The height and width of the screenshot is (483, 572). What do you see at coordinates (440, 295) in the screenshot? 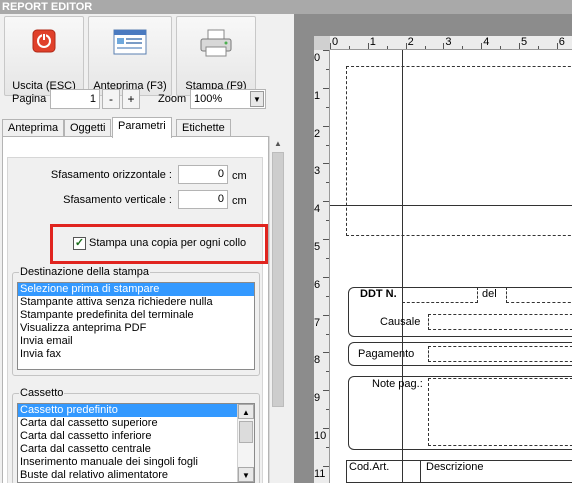
I see `ddt-number-field` at bounding box center [440, 295].